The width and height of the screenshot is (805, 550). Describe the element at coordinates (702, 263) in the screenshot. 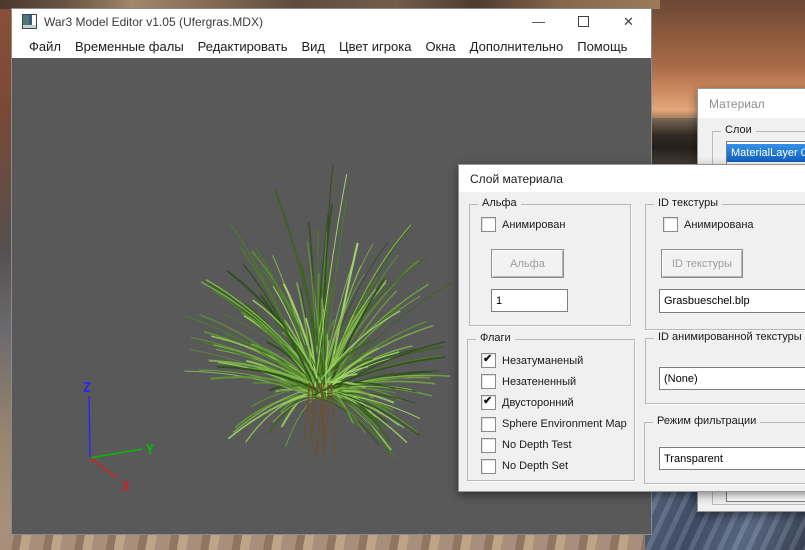

I see `texture-id-button: ID текстуры` at that location.